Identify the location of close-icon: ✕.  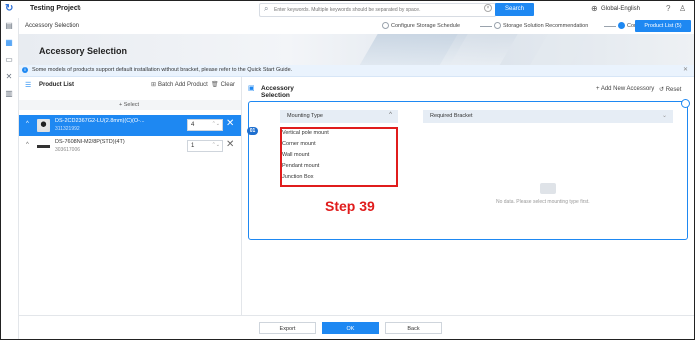
(685, 69).